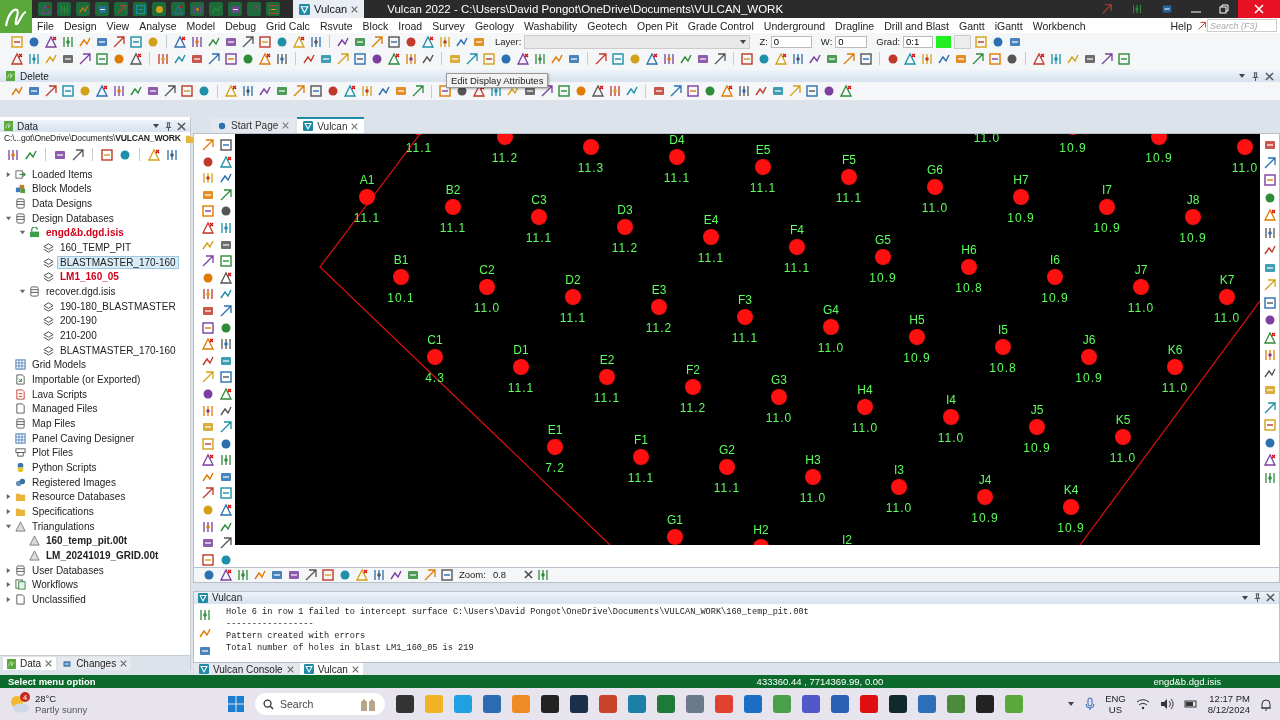 This screenshot has height=720, width=1280. Describe the element at coordinates (320, 704) in the screenshot. I see `taskbar-search: Search` at that location.